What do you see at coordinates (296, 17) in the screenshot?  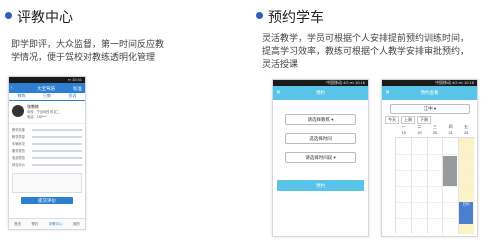 I see `section-title-booking: 预约学车` at bounding box center [296, 17].